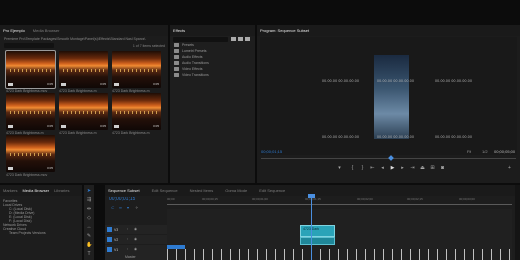  Describe the element at coordinates (171, 199) in the screenshot. I see `ruler-label: 00;00` at that location.